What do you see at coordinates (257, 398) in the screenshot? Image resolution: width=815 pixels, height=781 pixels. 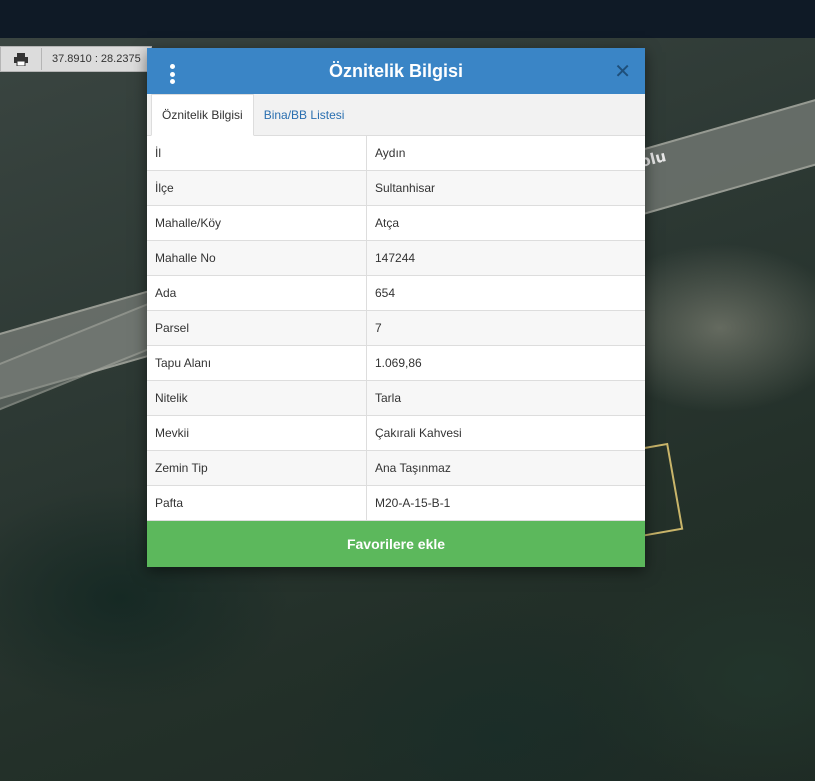 I see `row-key: Nitelik` at bounding box center [257, 398].